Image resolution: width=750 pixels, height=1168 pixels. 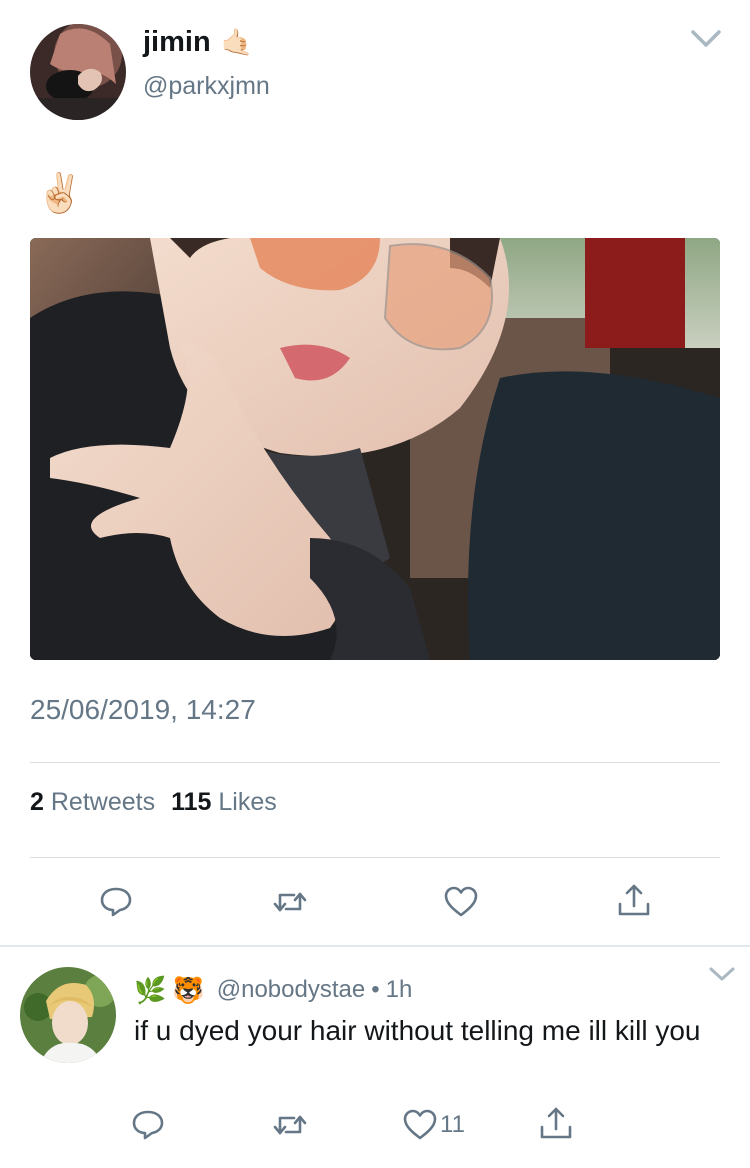 I want to click on avatar-image, so click(x=78, y=72).